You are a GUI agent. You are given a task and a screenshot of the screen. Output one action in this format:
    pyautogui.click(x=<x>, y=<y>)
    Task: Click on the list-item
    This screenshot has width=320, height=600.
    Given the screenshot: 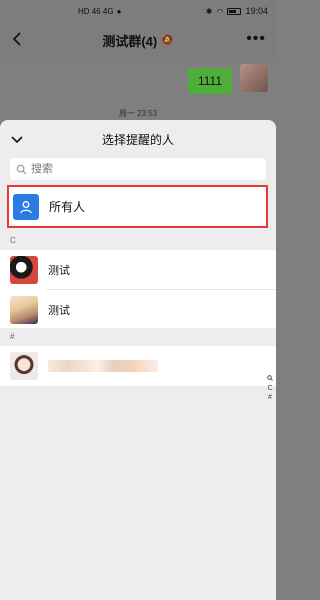 What is the action you would take?
    pyautogui.click(x=138, y=366)
    